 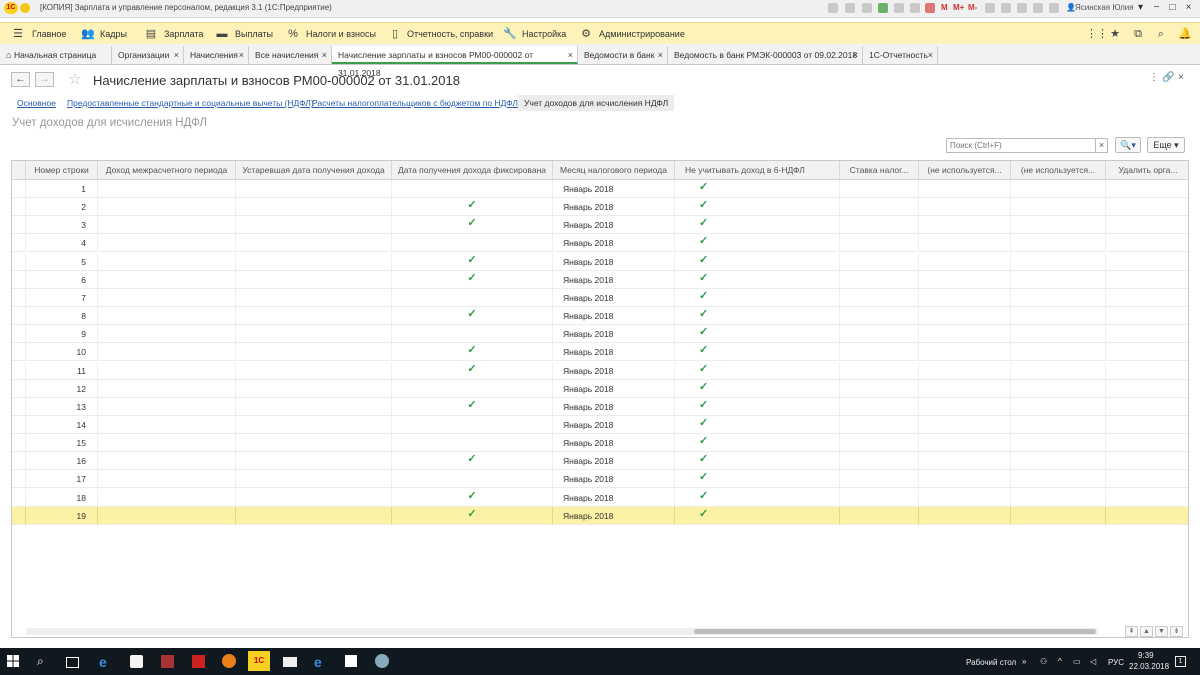 What do you see at coordinates (62, 207) in the screenshot?
I see `line-number-cell: 2` at bounding box center [62, 207].